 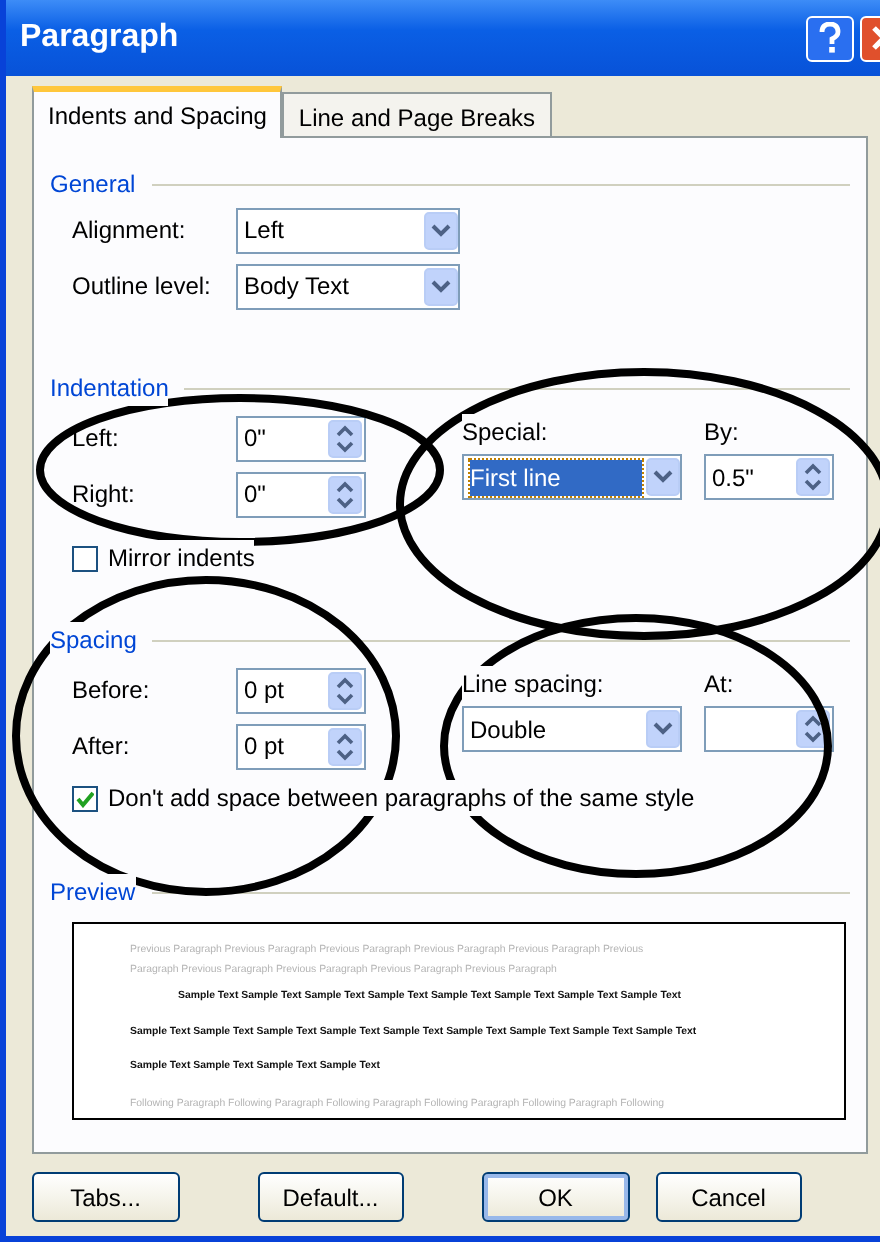 I want to click on dropdown: First line, so click(x=572, y=477).